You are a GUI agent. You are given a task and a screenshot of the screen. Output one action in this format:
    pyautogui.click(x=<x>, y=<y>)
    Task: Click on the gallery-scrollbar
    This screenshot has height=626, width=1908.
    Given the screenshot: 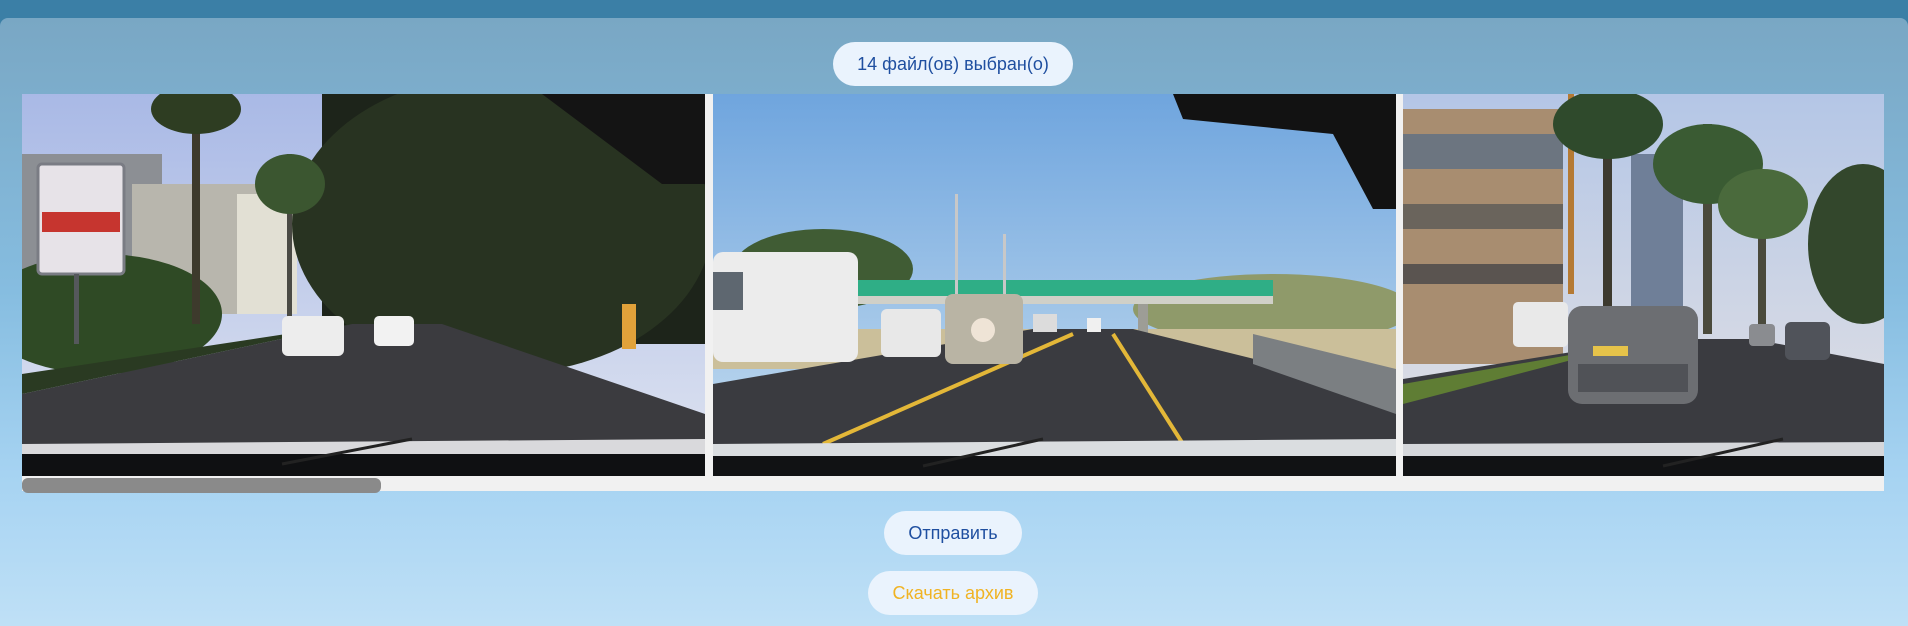 What is the action you would take?
    pyautogui.click(x=953, y=484)
    